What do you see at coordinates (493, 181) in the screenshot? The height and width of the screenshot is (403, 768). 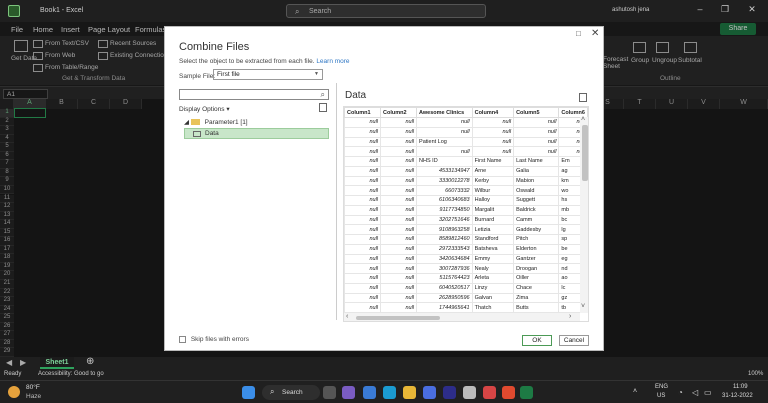 I see `table-cell: Kerby` at bounding box center [493, 181].